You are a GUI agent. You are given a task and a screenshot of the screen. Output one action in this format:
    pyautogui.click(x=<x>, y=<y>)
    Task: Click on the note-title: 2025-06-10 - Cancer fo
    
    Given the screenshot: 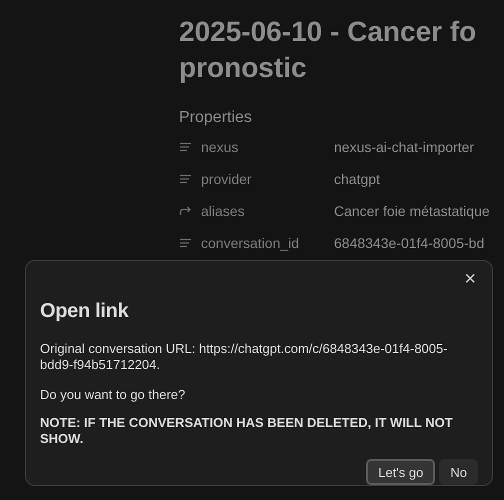 What is the action you would take?
    pyautogui.click(x=328, y=32)
    